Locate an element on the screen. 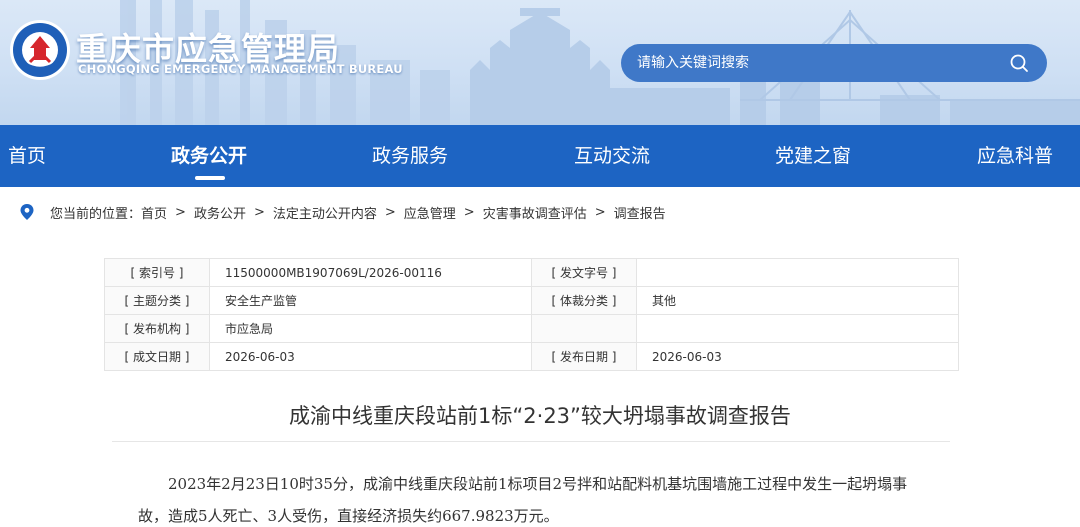 The image size is (1080, 527). info-key: [ 体裁分类 ] is located at coordinates (584, 300).